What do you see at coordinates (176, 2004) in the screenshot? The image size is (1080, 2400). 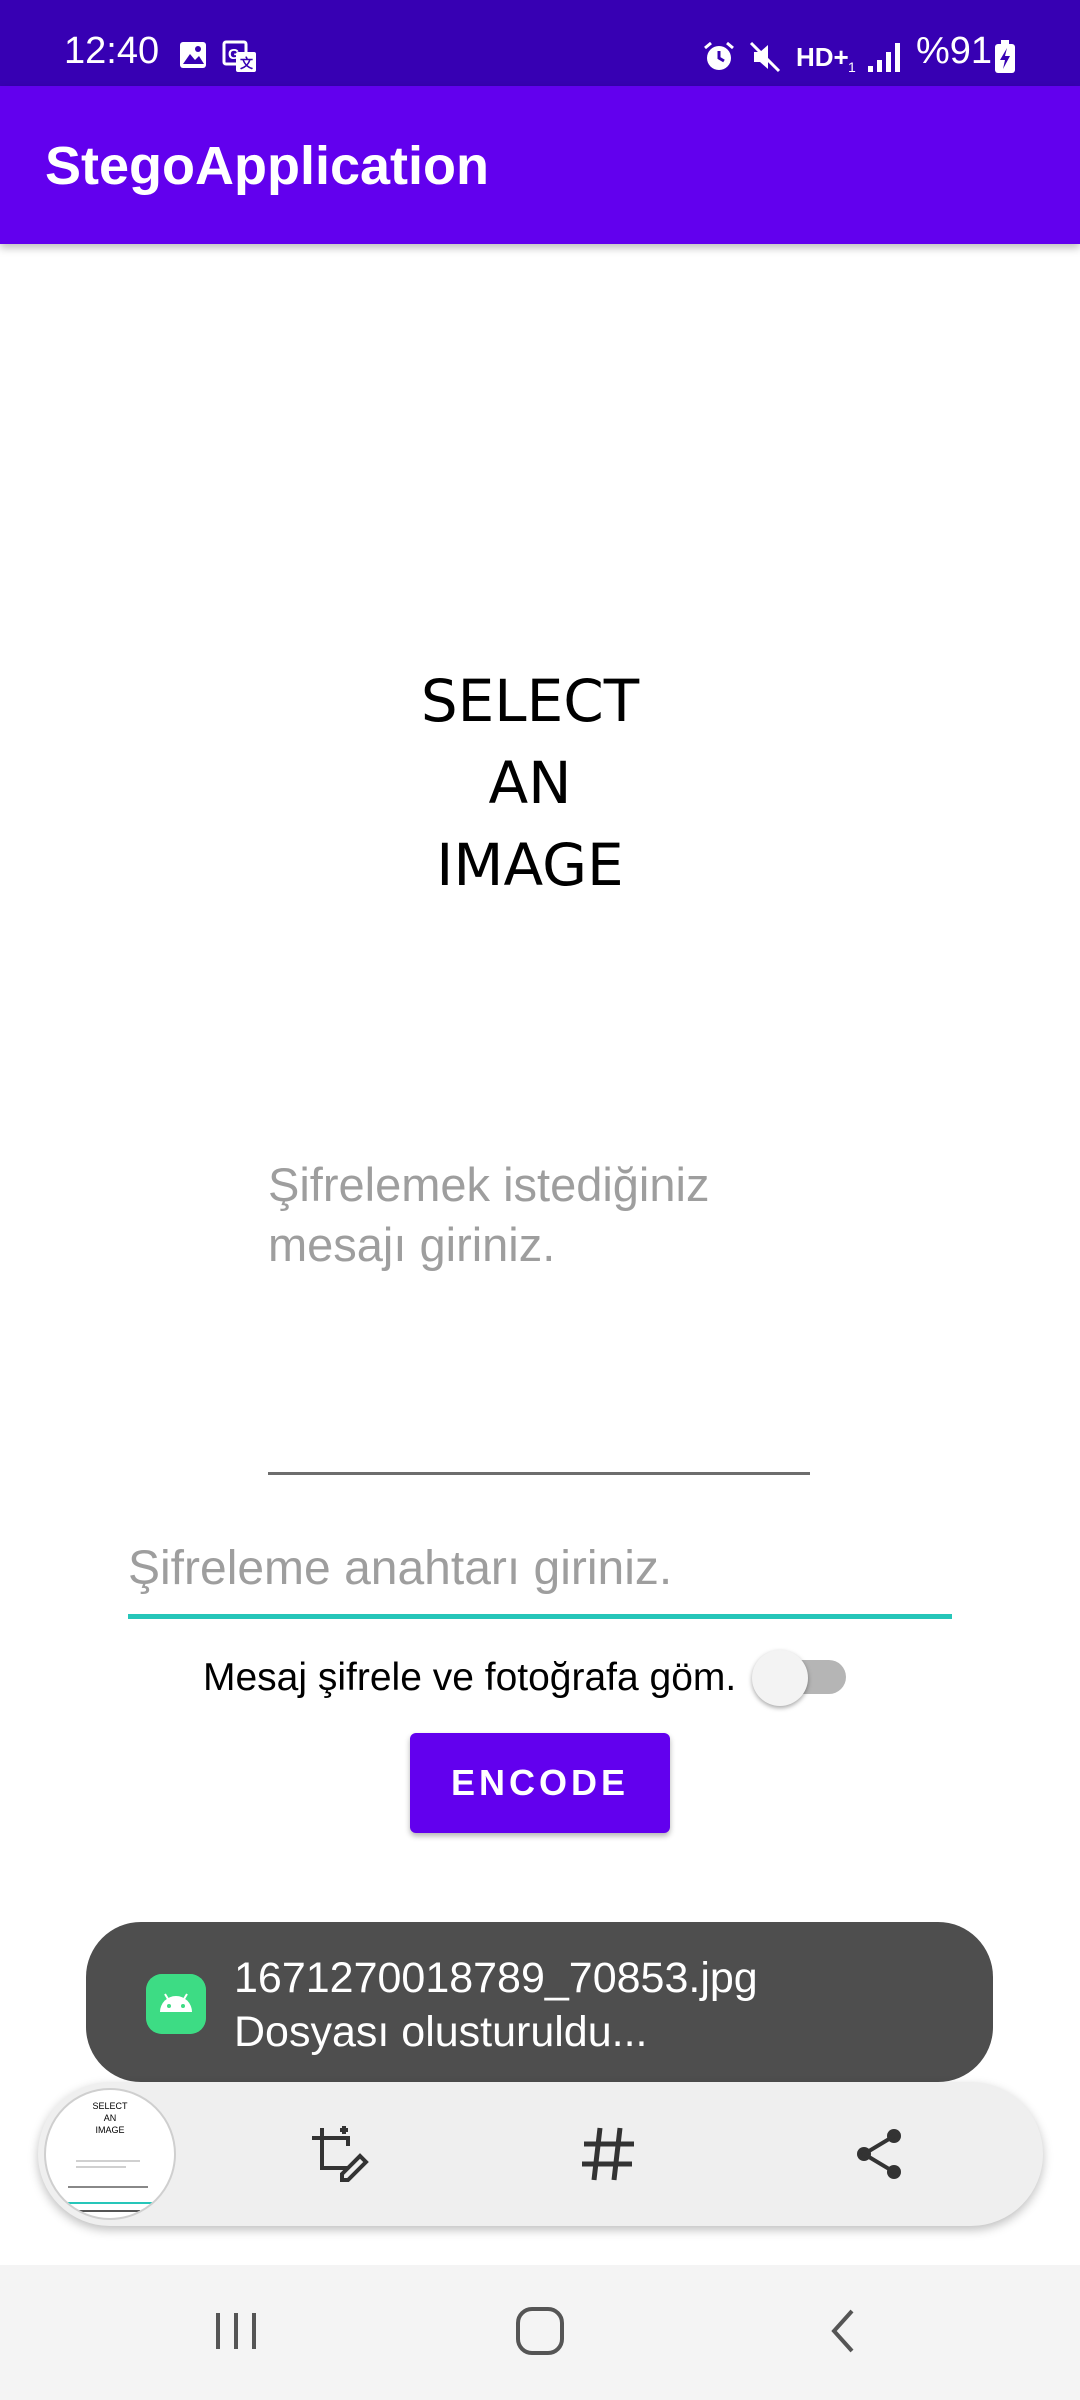 I see `android-app-icon` at bounding box center [176, 2004].